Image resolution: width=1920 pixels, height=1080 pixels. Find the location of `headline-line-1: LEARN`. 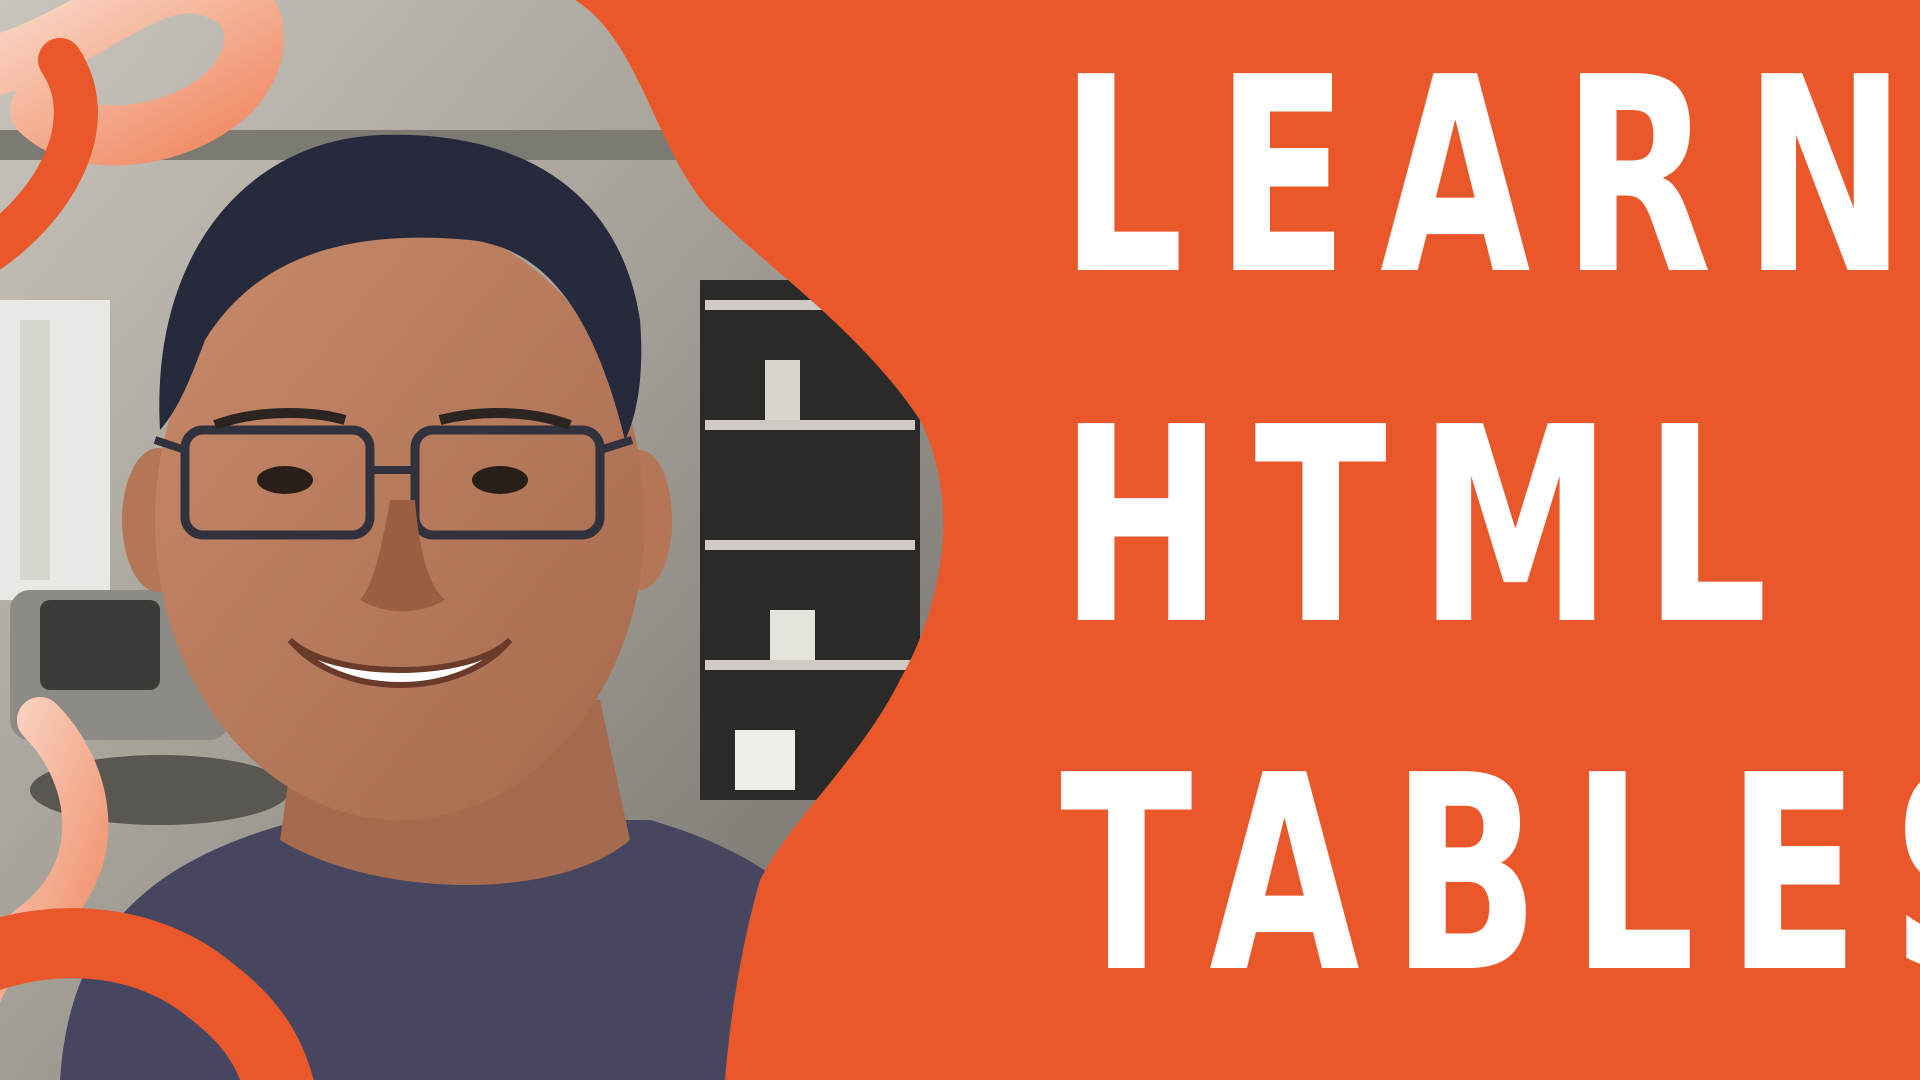

headline-line-1: LEARN is located at coordinates (1490, 176).